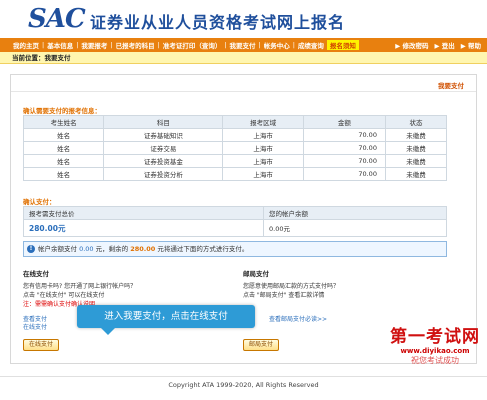  What do you see at coordinates (298, 320) in the screenshot?
I see `postal-pay-guide-link: 查看邮局支付必读>>` at bounding box center [298, 320].